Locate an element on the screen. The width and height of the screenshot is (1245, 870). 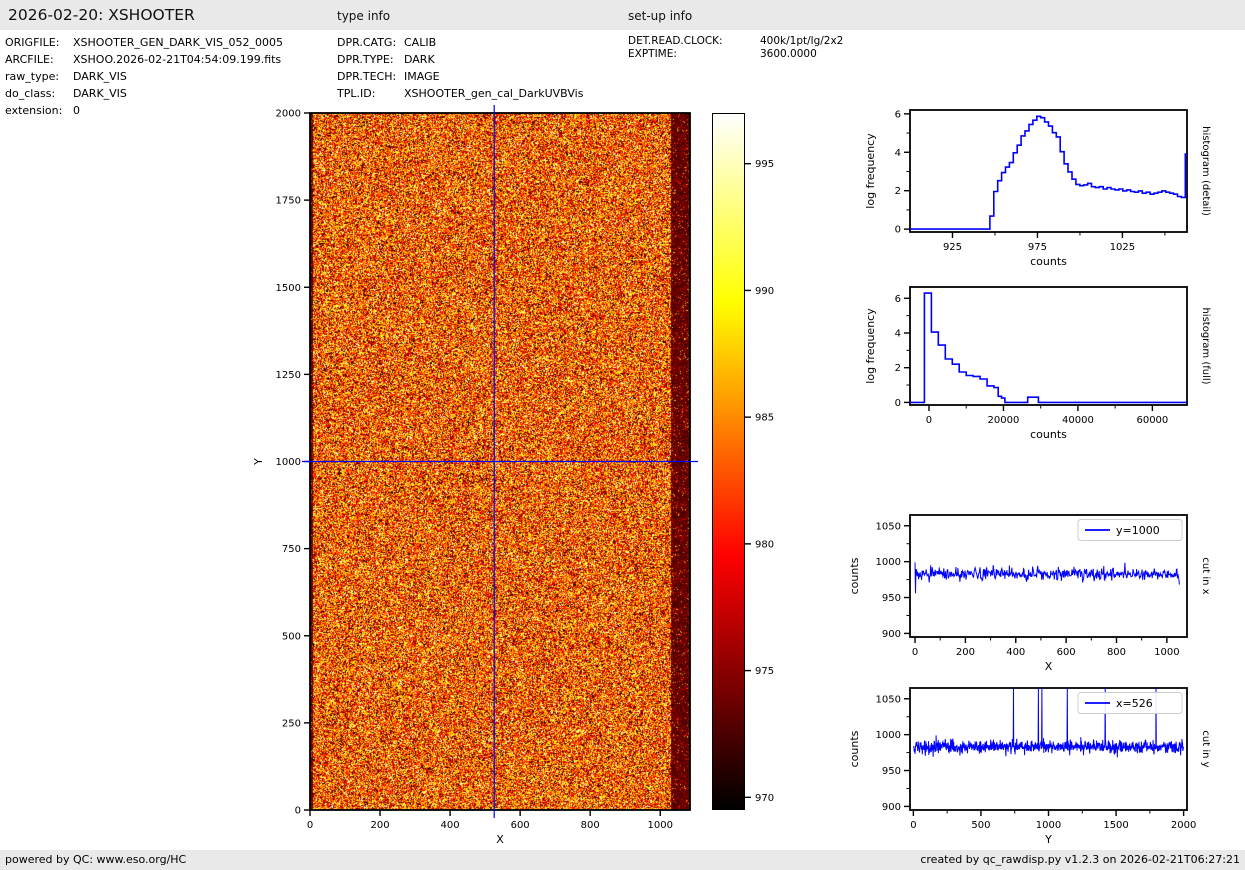
x-tick-label: 975 is located at coordinates (1037, 247).